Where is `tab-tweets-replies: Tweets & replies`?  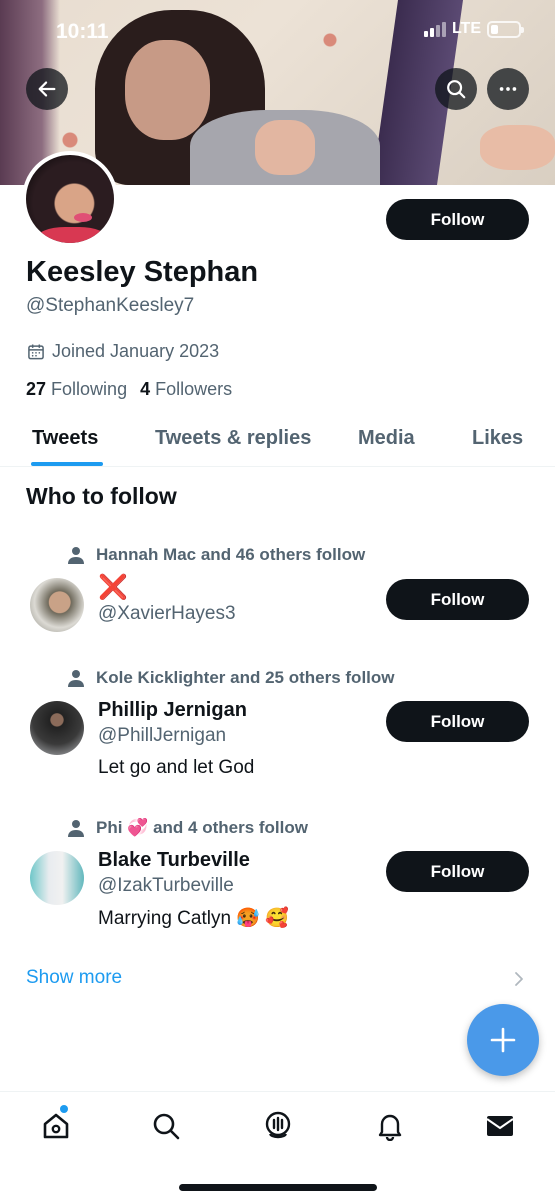 tab-tweets-replies: Tweets & replies is located at coordinates (233, 438).